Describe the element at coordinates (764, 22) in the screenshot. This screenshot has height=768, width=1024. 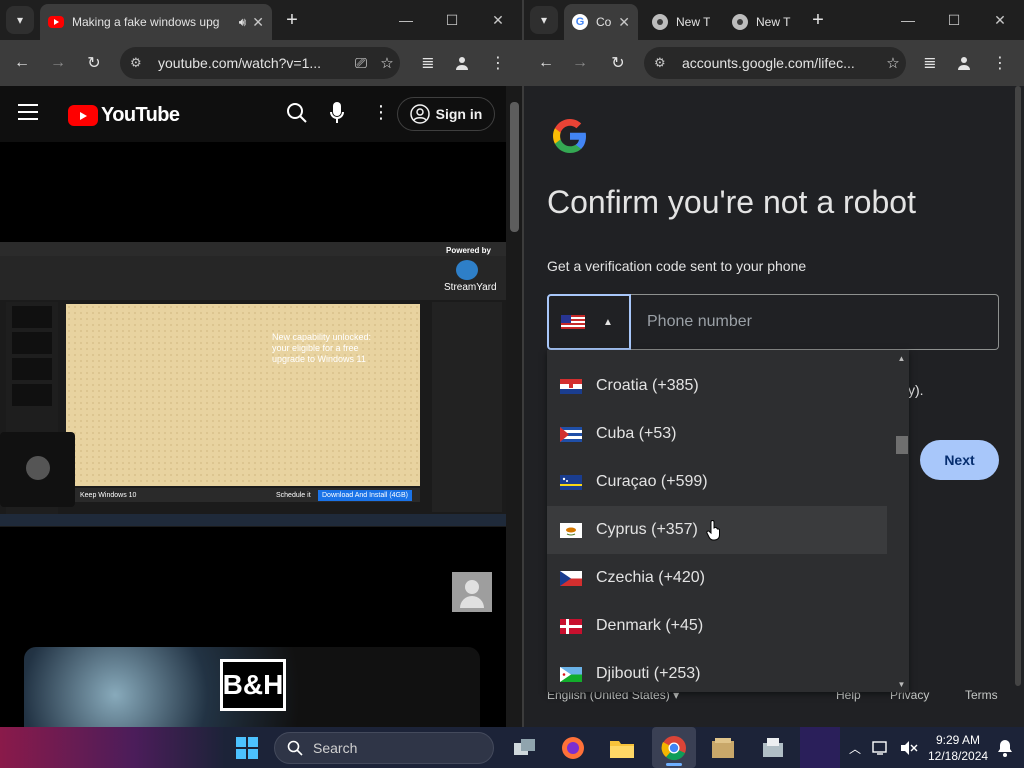
I see `tab-new-2: New T` at that location.